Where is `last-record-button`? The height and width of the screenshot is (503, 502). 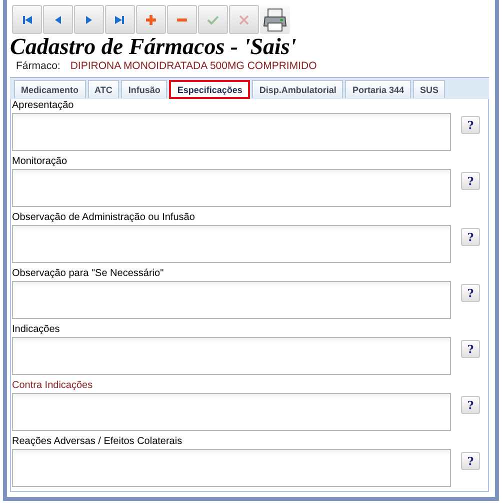
last-record-button is located at coordinates (120, 19).